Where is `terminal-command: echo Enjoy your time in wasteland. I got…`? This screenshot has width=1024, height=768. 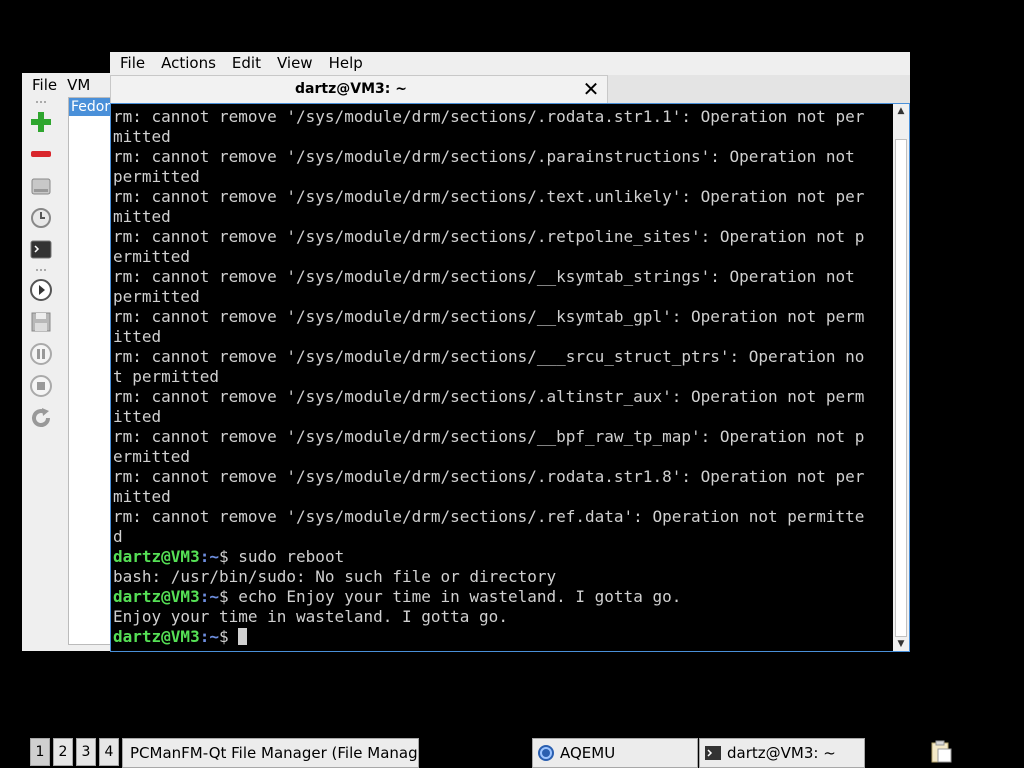 terminal-command: echo Enjoy your time in wasteland. I got… is located at coordinates (455, 596).